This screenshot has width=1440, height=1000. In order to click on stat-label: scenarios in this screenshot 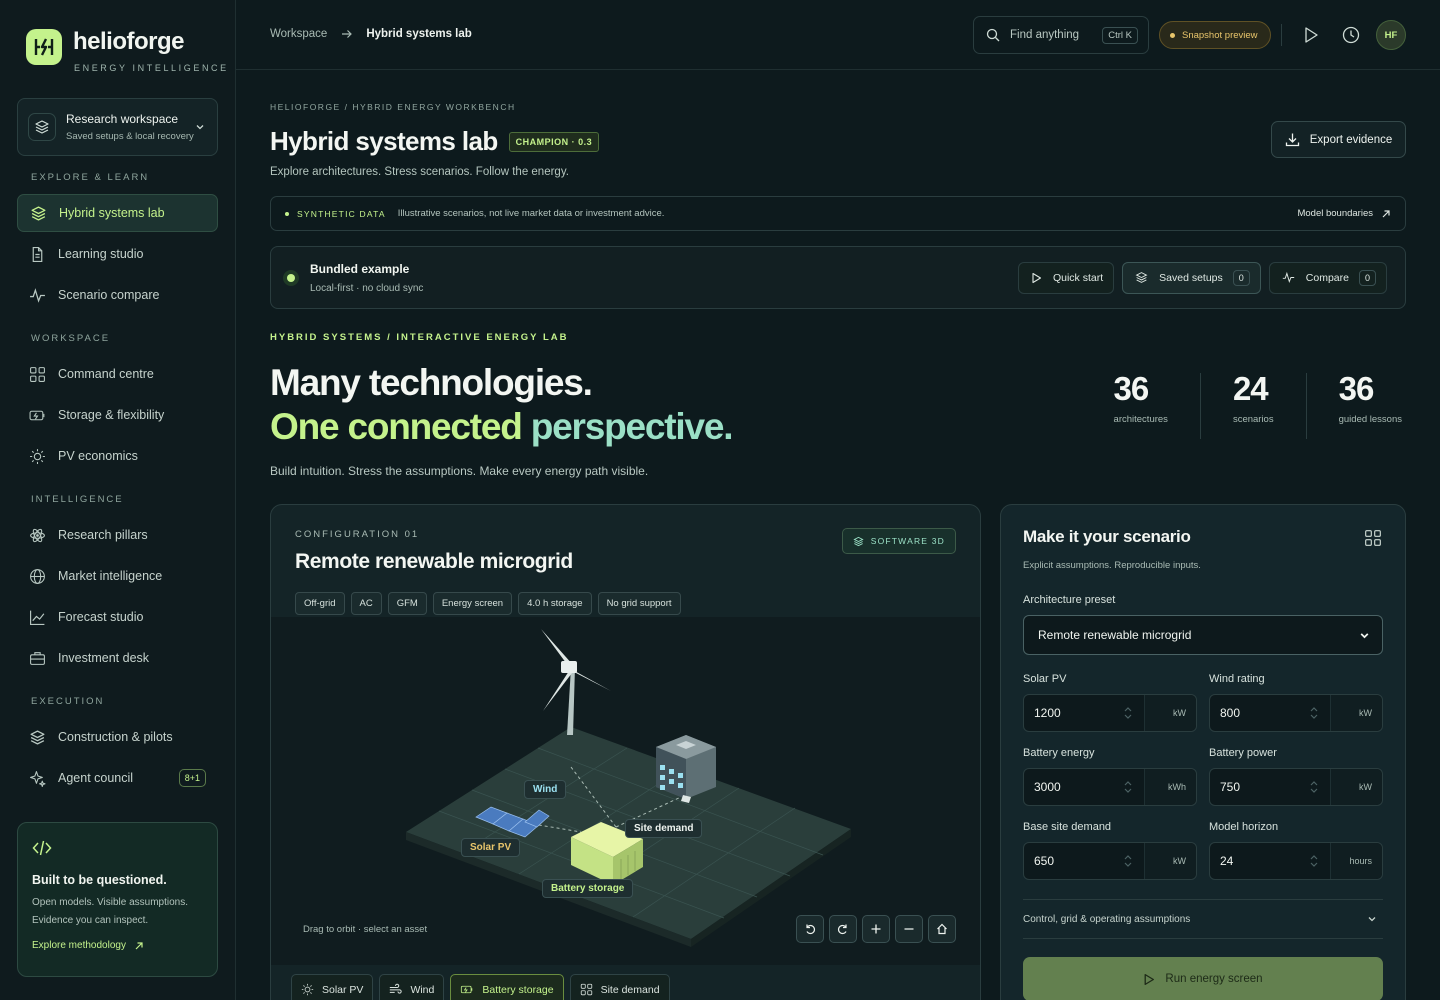, I will do `click(1253, 419)`.